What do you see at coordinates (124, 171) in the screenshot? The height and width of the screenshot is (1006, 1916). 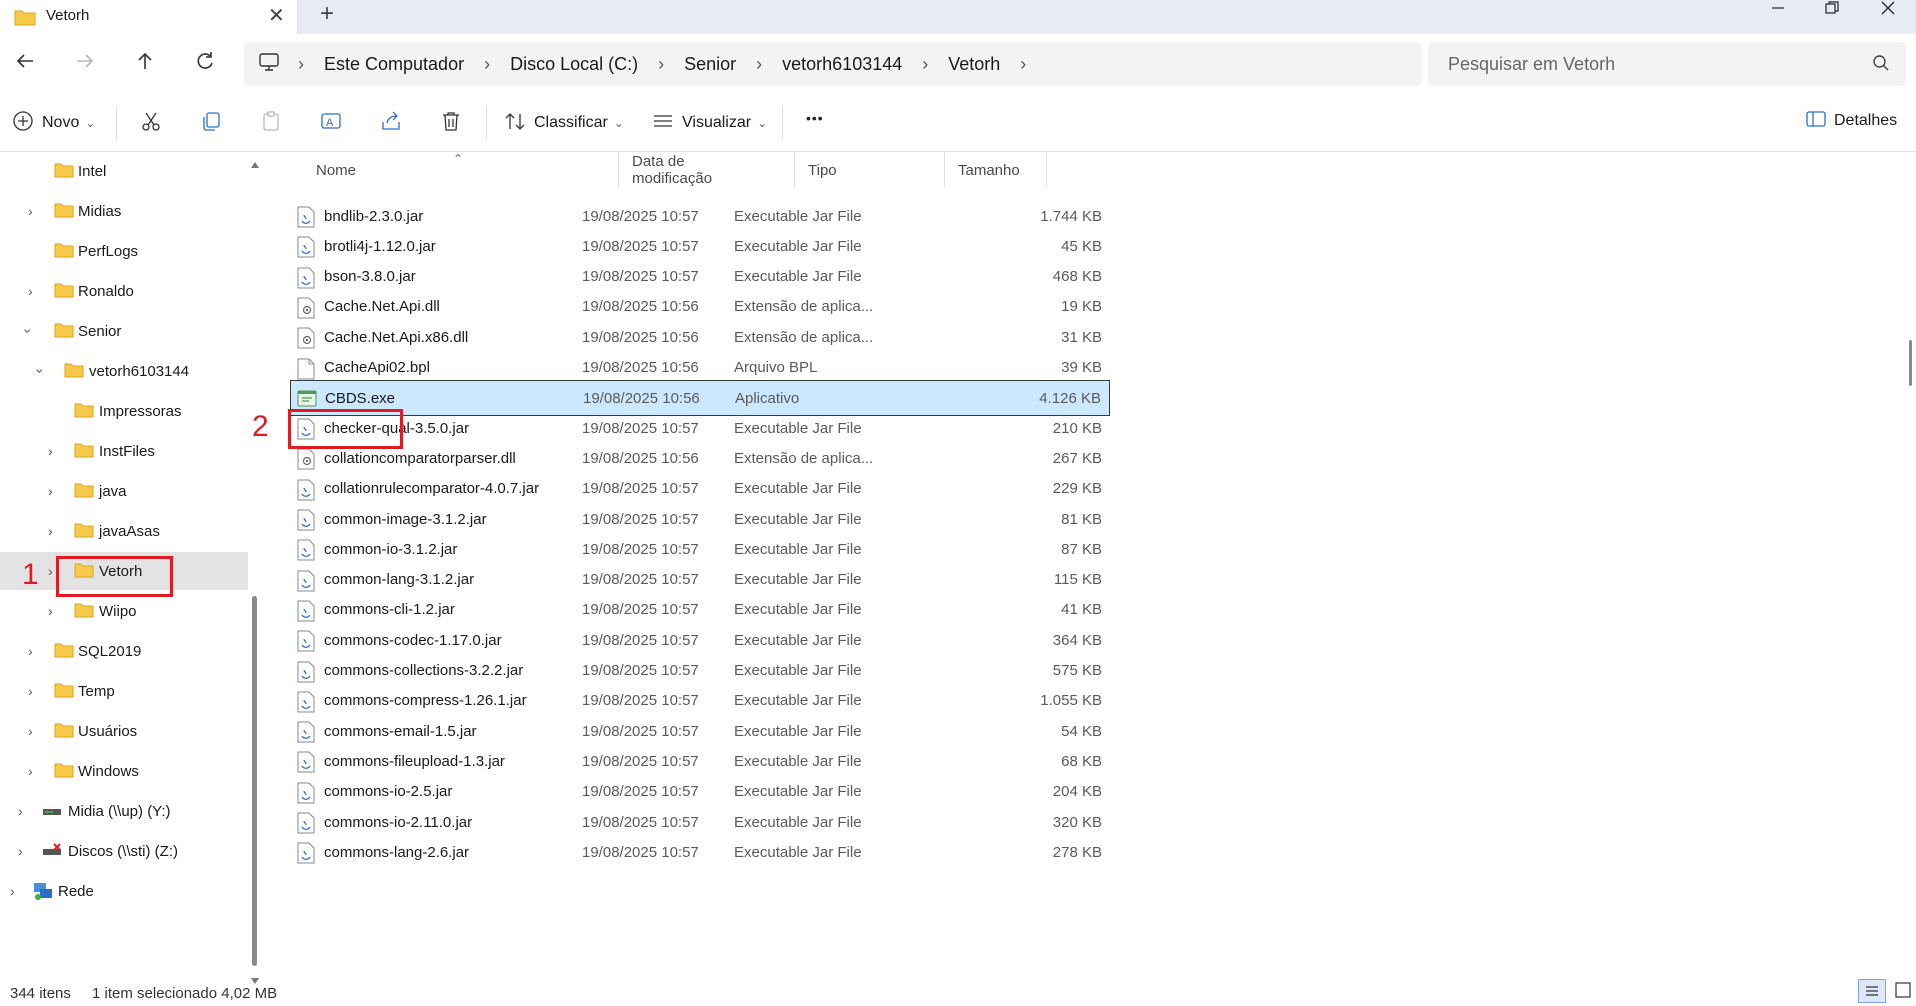 I see `tree-item-intel: Intel` at bounding box center [124, 171].